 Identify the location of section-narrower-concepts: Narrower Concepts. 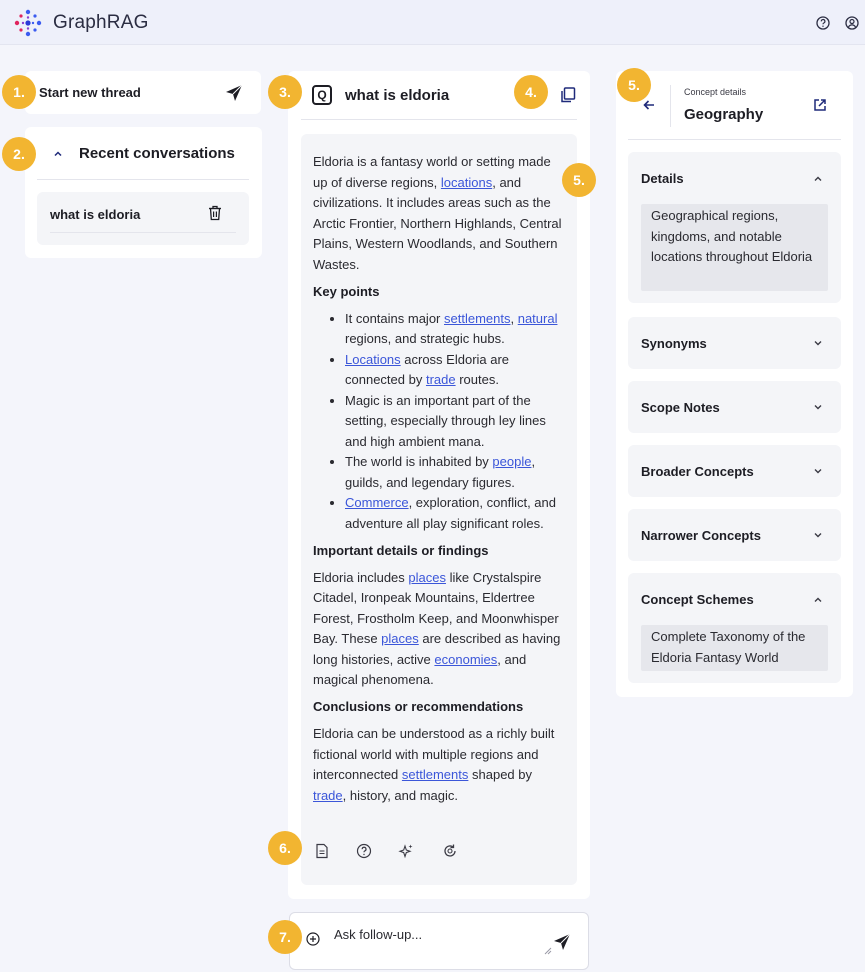
(734, 535).